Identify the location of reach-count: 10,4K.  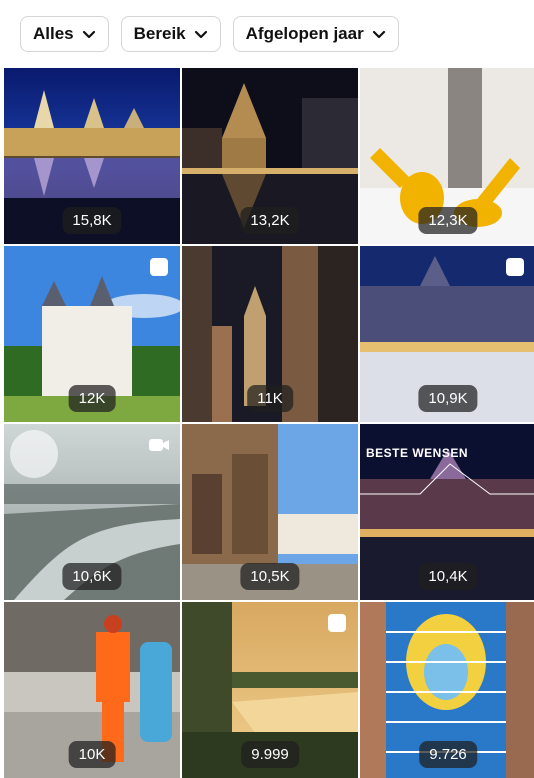
(448, 576).